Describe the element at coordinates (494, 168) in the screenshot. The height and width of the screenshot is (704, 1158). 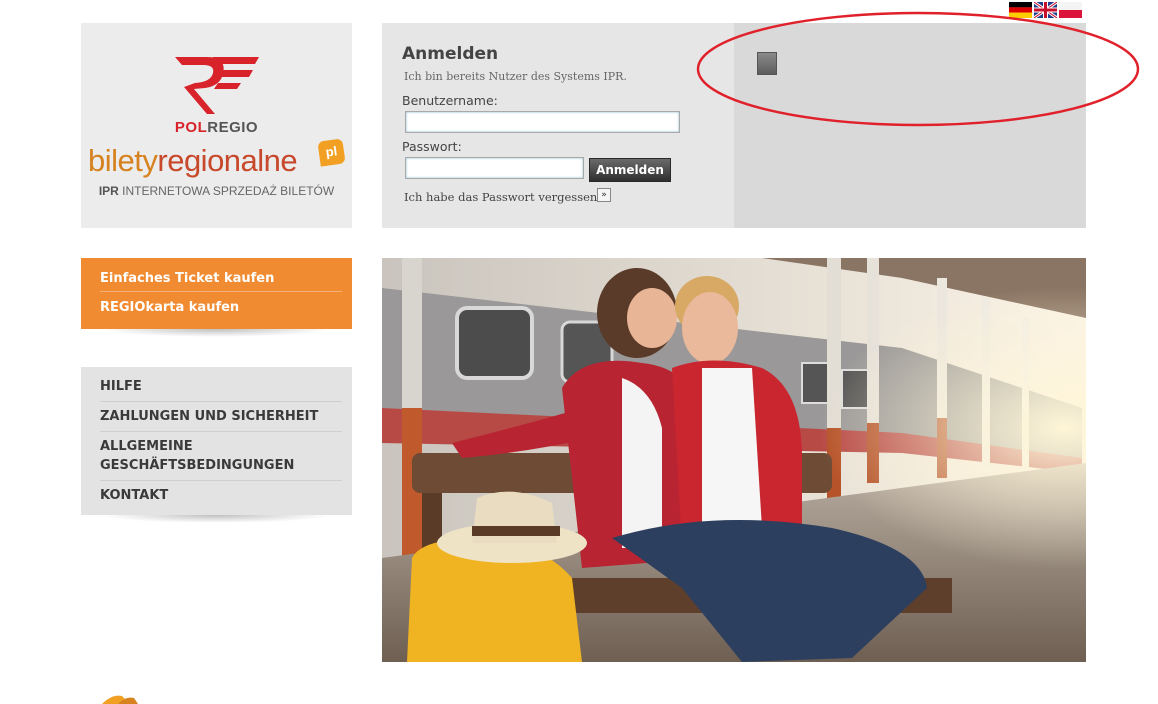
I see `password-input` at that location.